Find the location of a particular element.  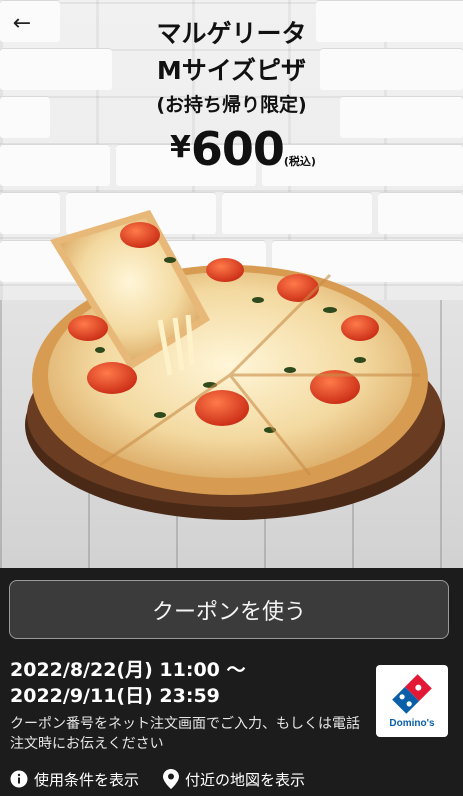

product-name-line1: マルゲリータ is located at coordinates (231, 33).